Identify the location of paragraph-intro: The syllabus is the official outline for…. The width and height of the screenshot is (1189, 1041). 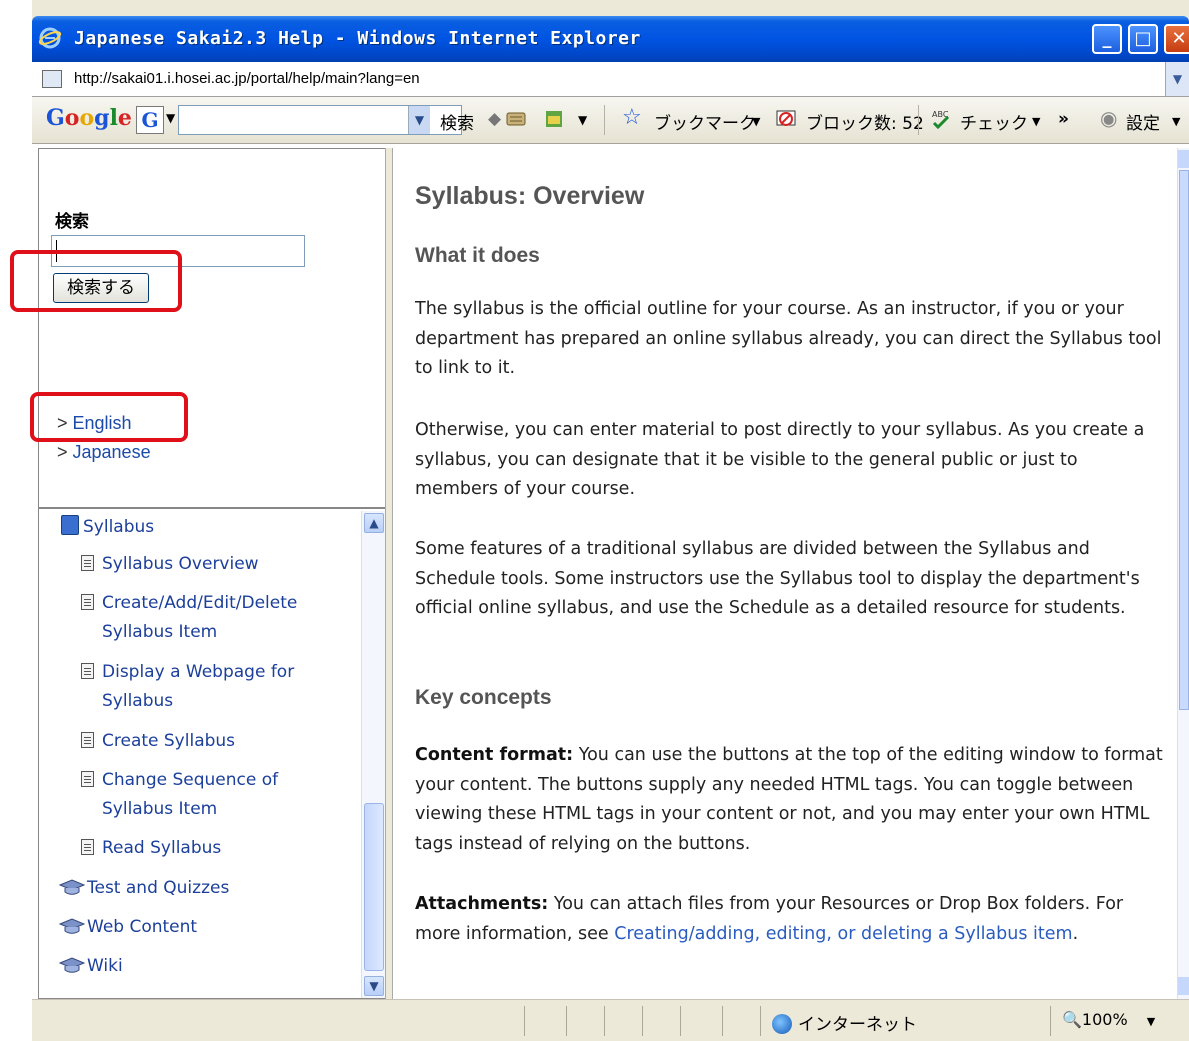
(788, 338).